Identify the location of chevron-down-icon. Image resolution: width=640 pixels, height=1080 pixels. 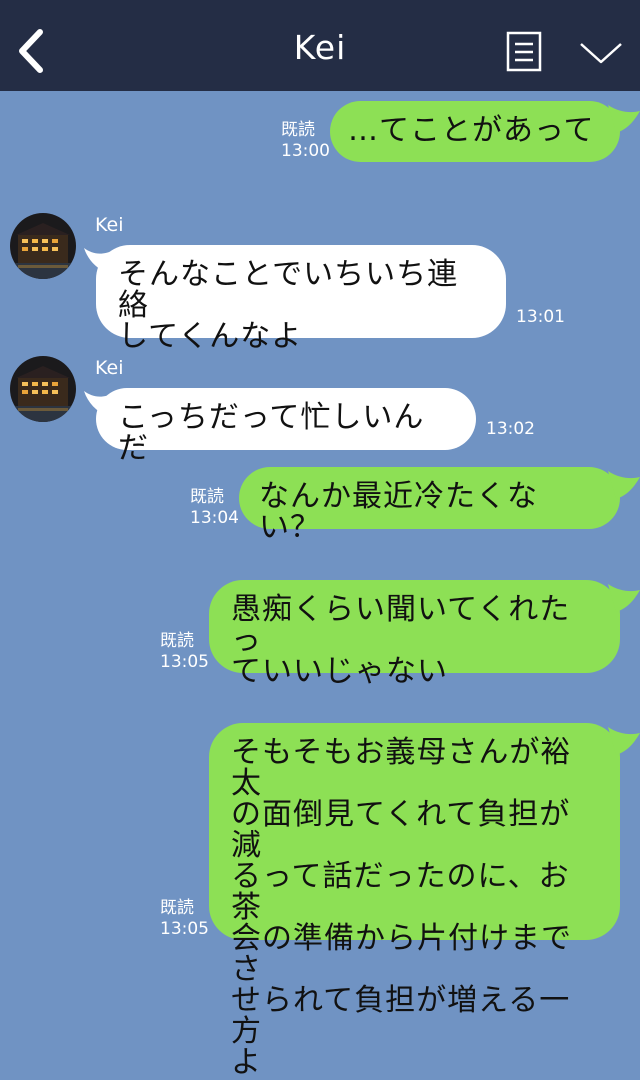
(601, 53).